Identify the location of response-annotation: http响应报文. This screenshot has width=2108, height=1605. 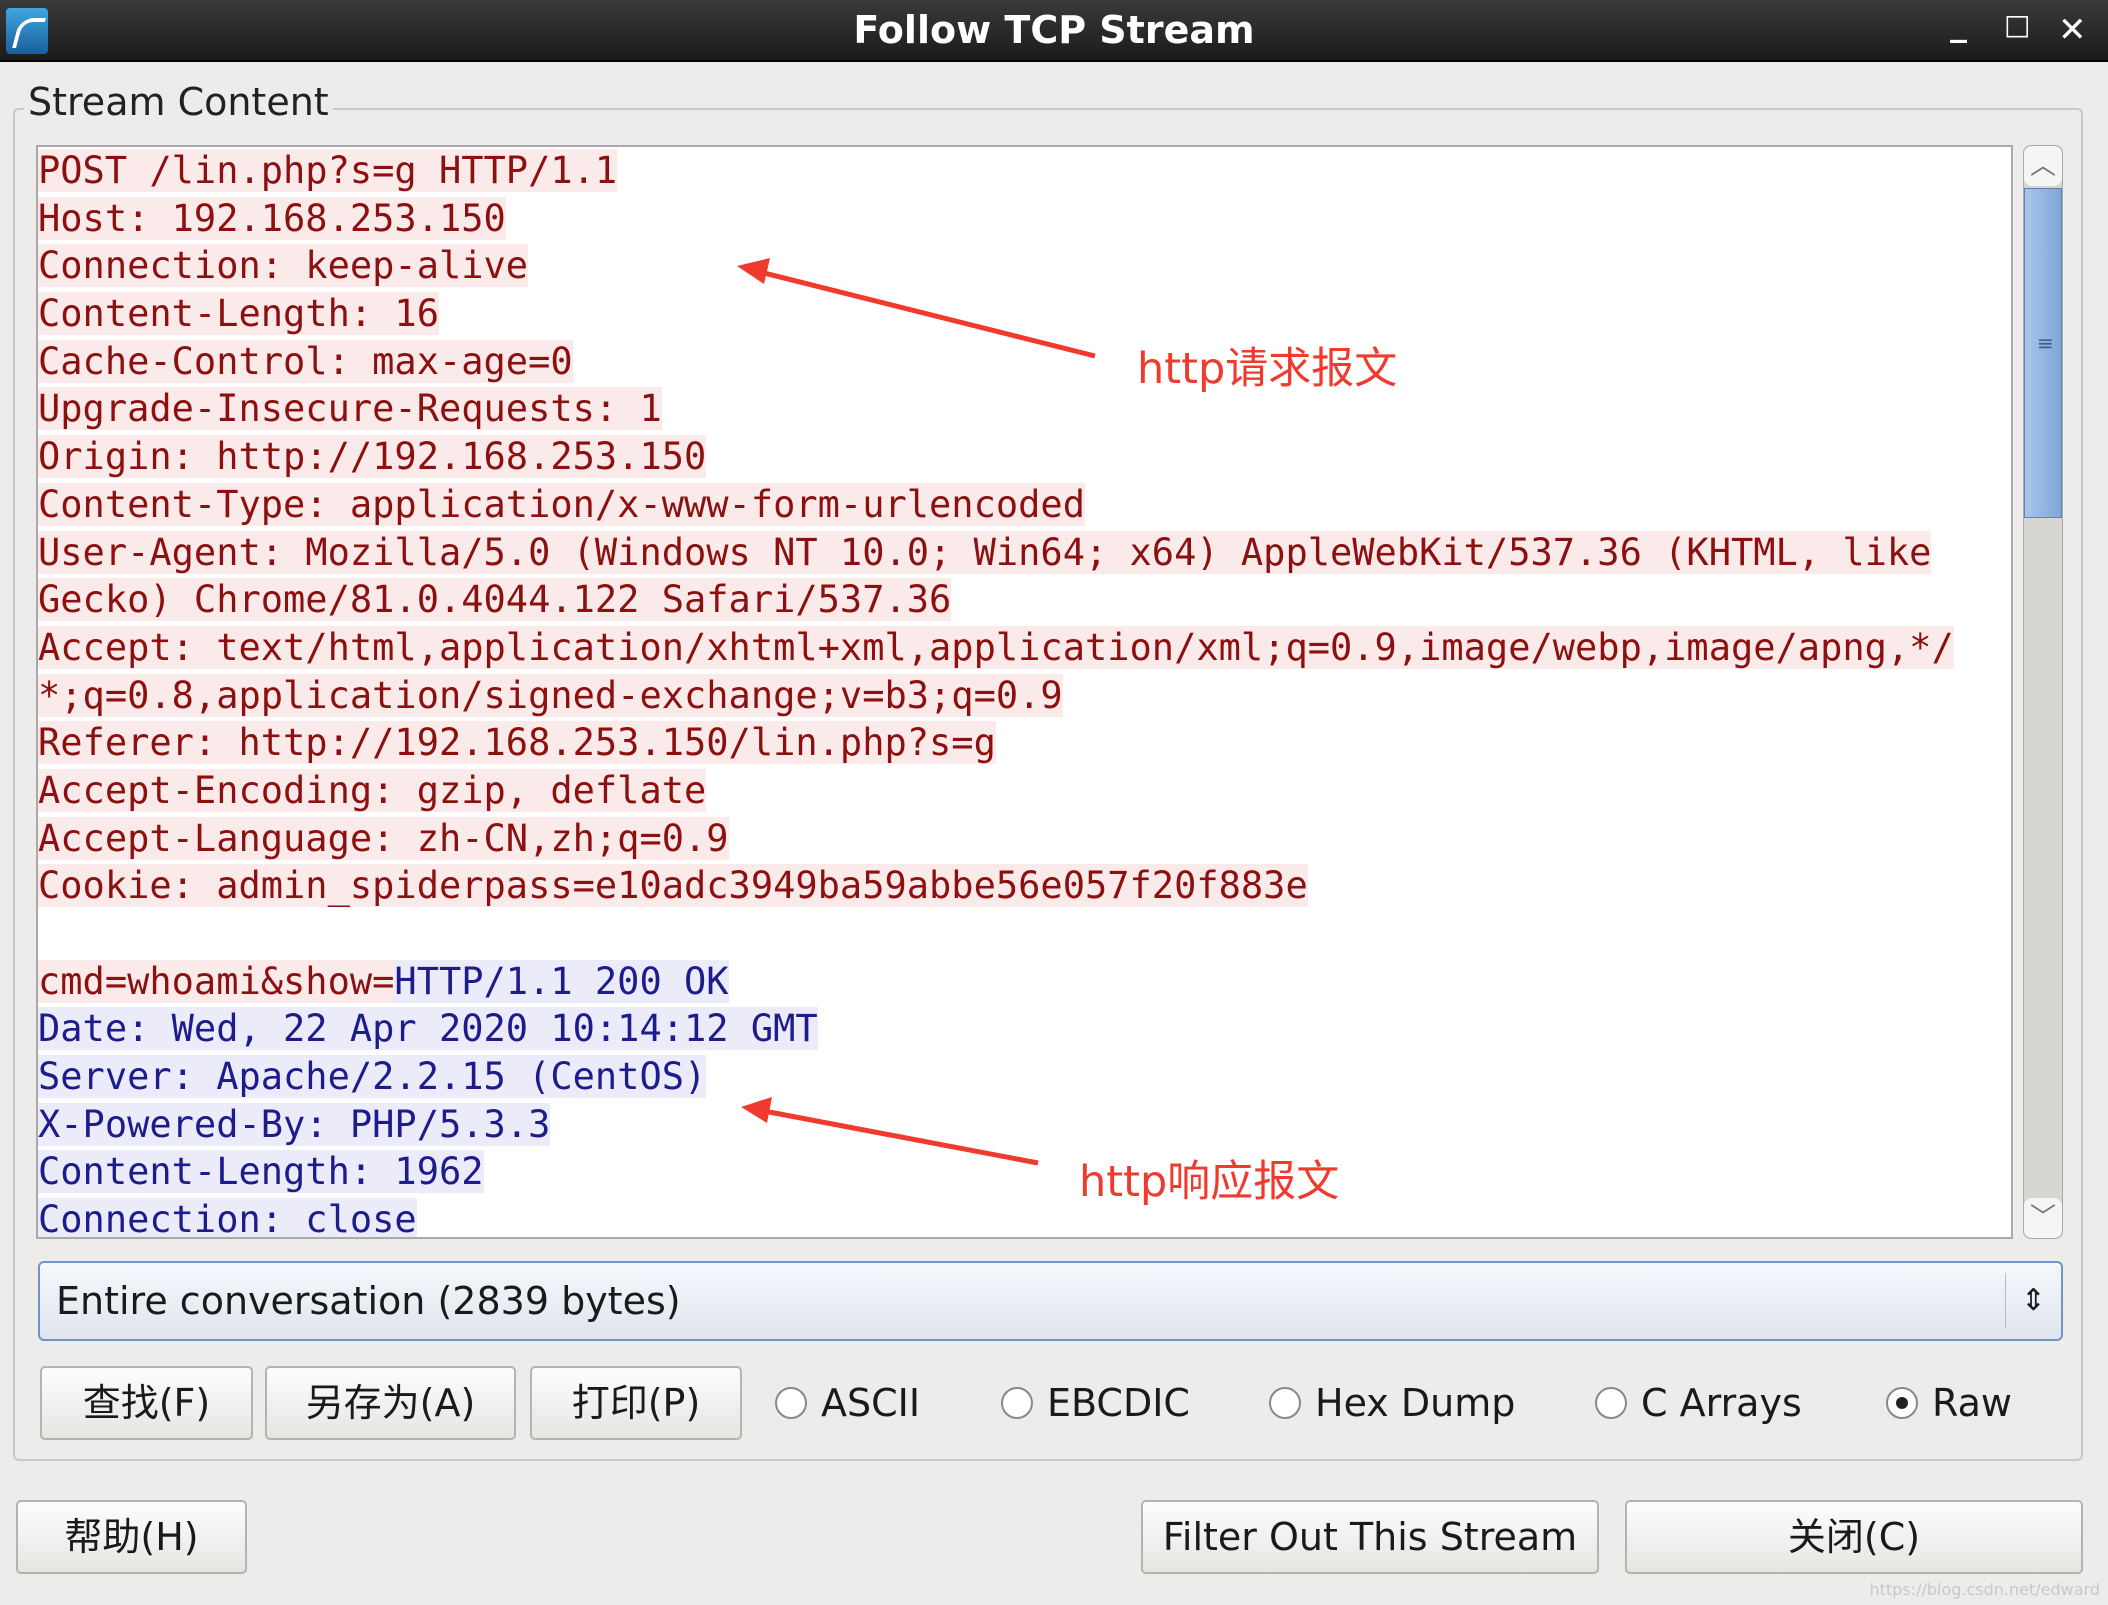
(1209, 1182).